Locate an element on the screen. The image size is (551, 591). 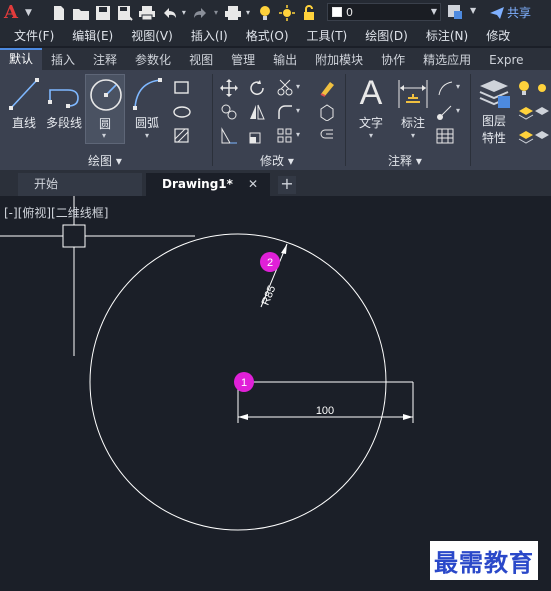
move-icon is located at coordinates (229, 88).